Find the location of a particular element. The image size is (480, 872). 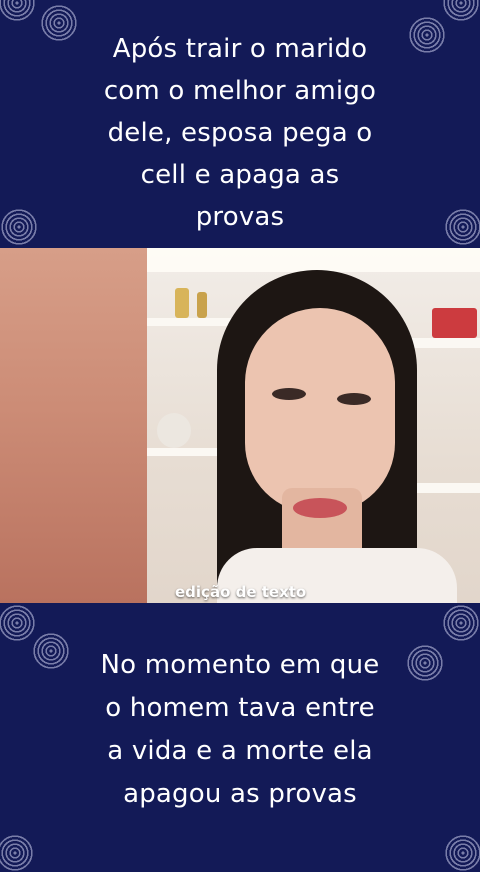

eye-right is located at coordinates (354, 399).